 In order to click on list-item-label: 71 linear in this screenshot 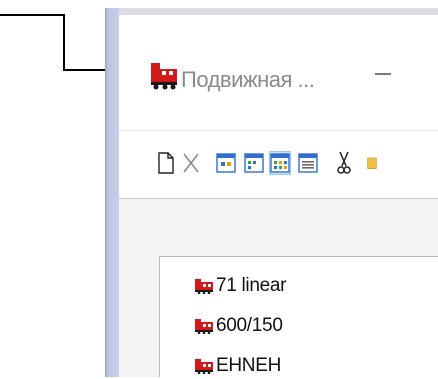, I will do `click(251, 285)`.